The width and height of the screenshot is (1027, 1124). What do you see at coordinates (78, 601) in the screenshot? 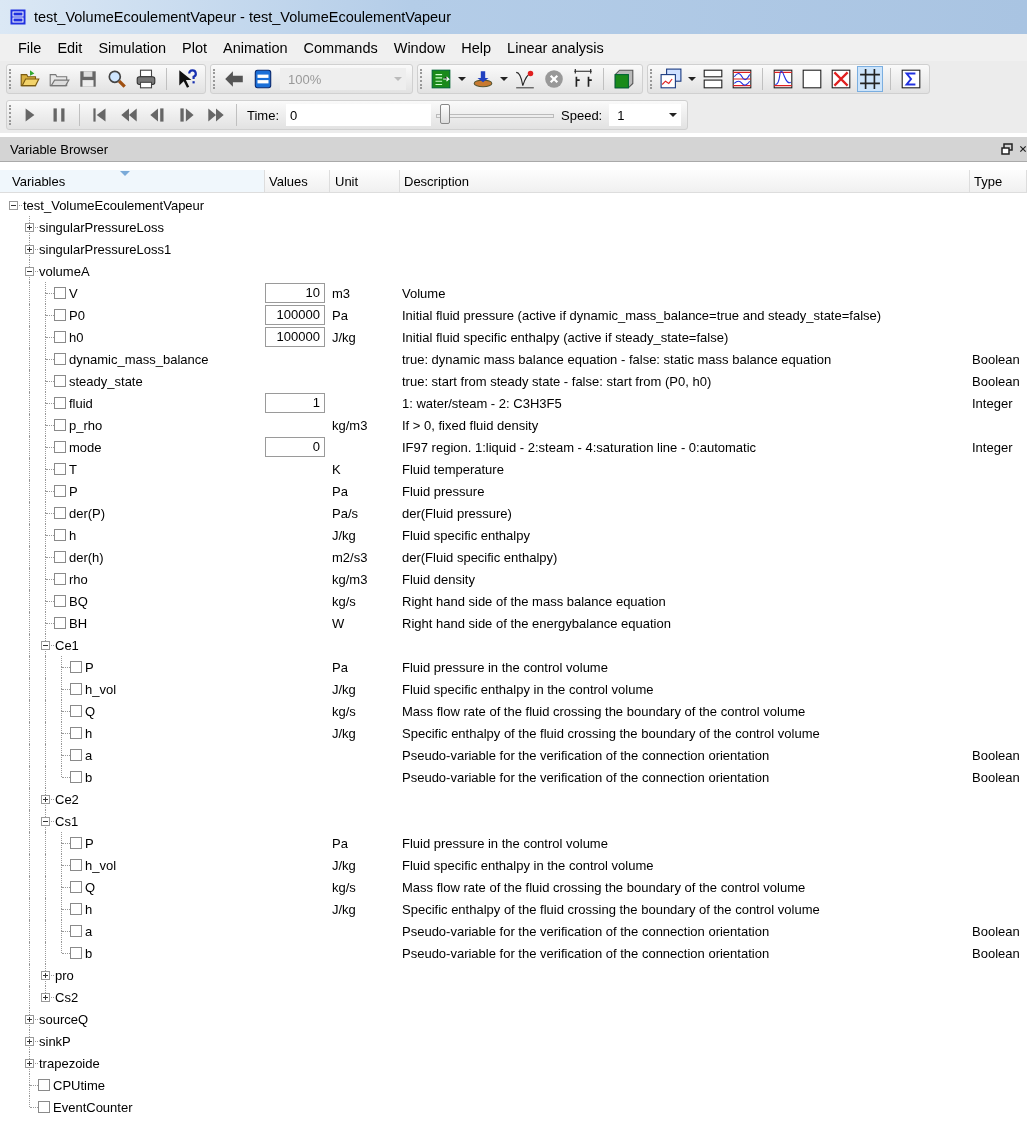
I see `variable-name: BQ` at bounding box center [78, 601].